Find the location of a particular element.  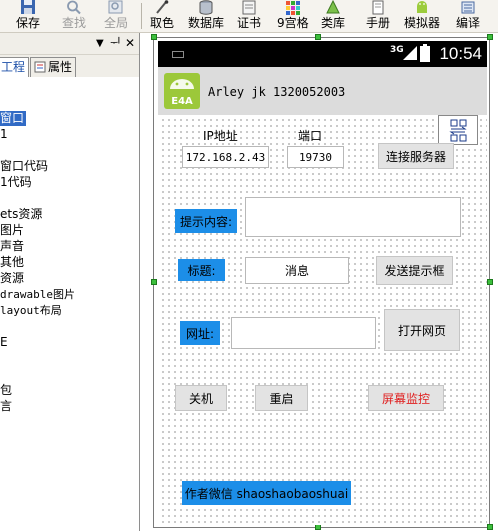

manual-icon is located at coordinates (378, 7).